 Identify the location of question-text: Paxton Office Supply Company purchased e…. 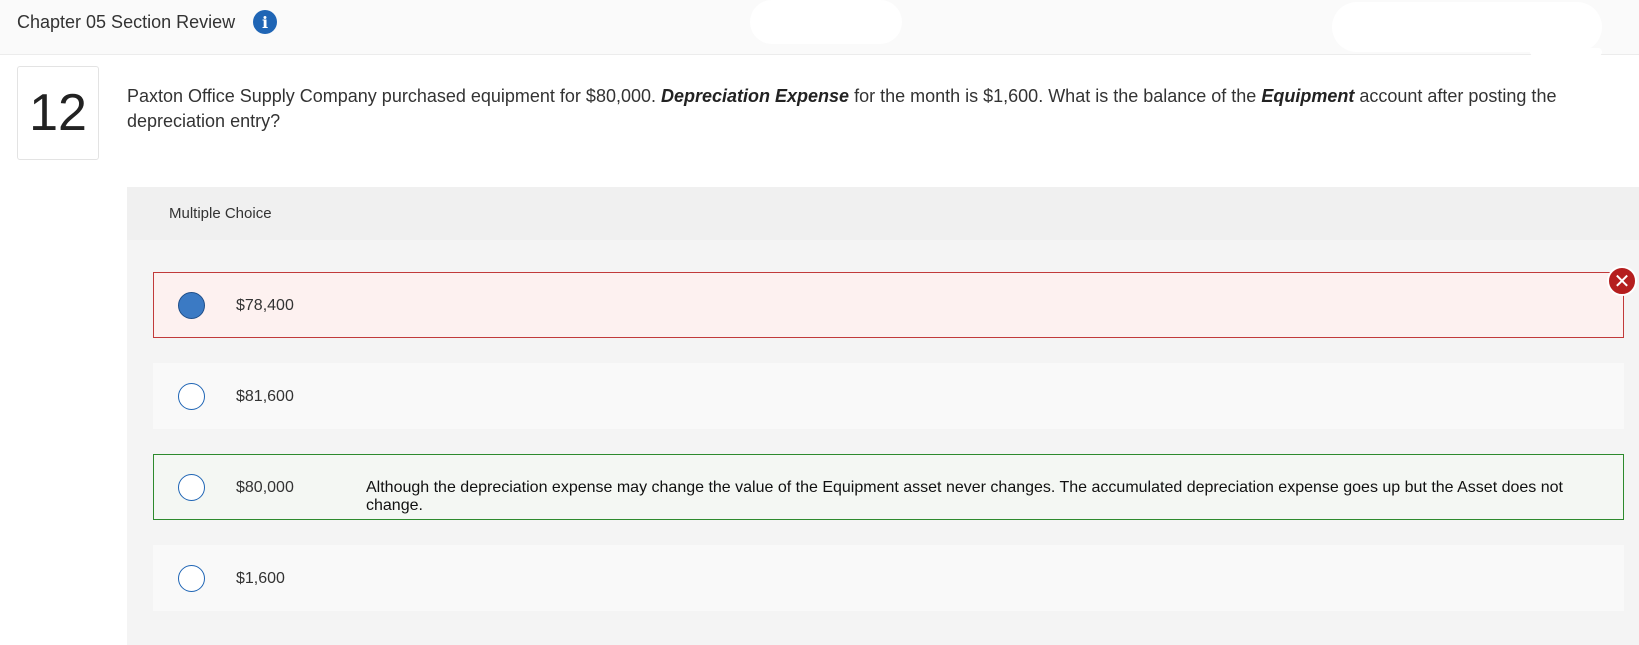
(879, 109).